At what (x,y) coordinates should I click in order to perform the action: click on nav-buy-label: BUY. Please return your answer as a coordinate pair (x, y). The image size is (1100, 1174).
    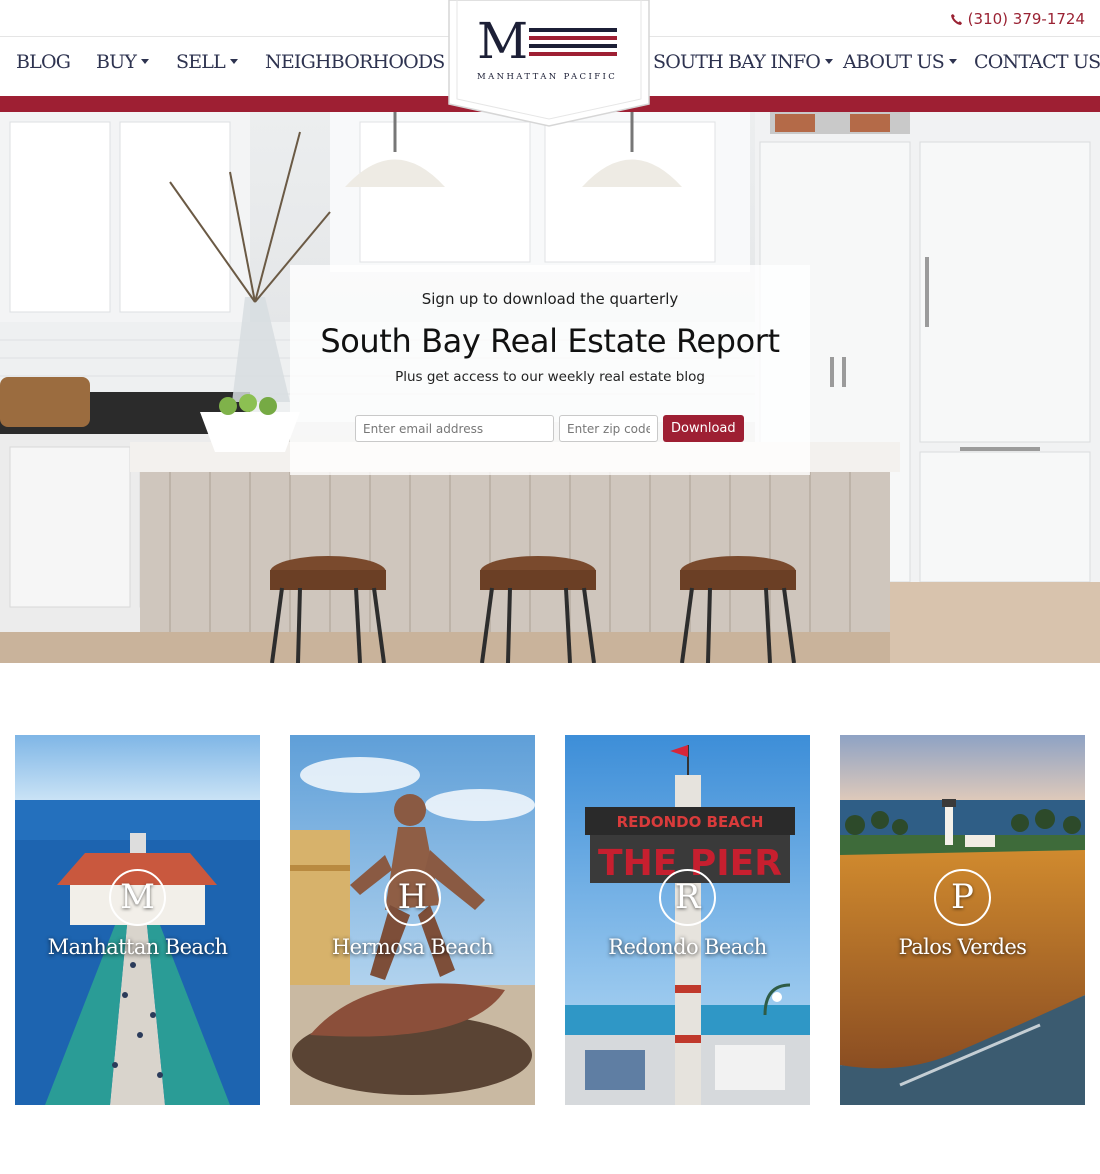
    Looking at the image, I should click on (116, 62).